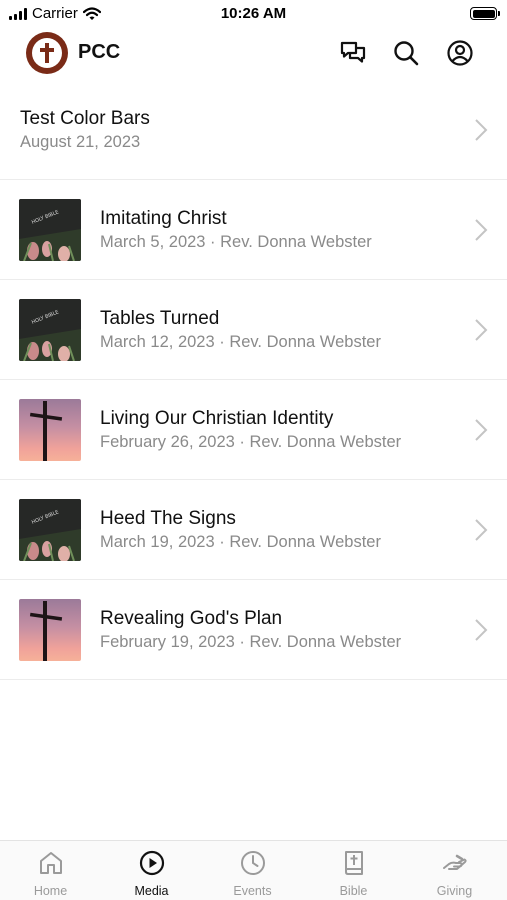 This screenshot has height=900, width=507. I want to click on item-title: Living Our Christian Identity, so click(217, 418).